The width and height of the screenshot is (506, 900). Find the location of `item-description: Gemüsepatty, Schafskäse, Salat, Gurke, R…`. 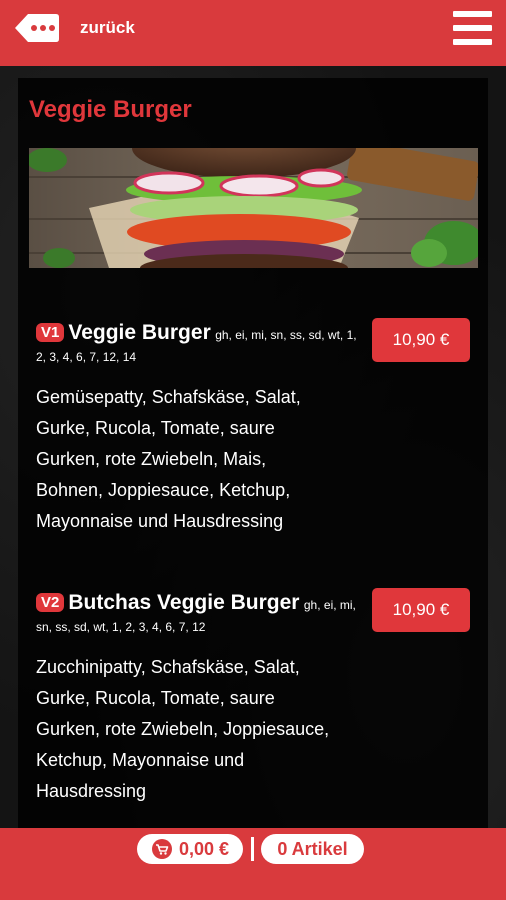

item-description: Gemüsepatty, Schafskäse, Salat, Gurke, R… is located at coordinates (168, 459).